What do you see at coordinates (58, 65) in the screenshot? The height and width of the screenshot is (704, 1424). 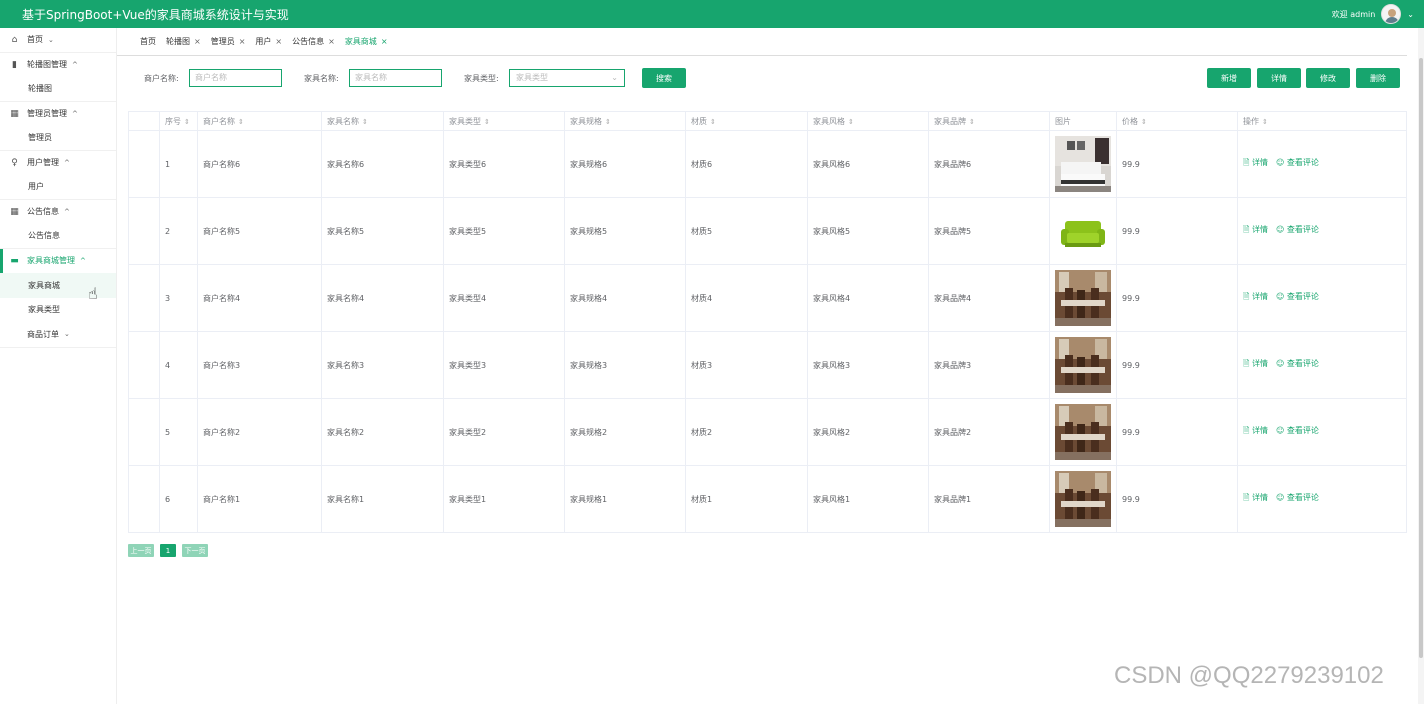 I see `sidebar-group-carousel: ▮ 轮播图管理 ^` at bounding box center [58, 65].